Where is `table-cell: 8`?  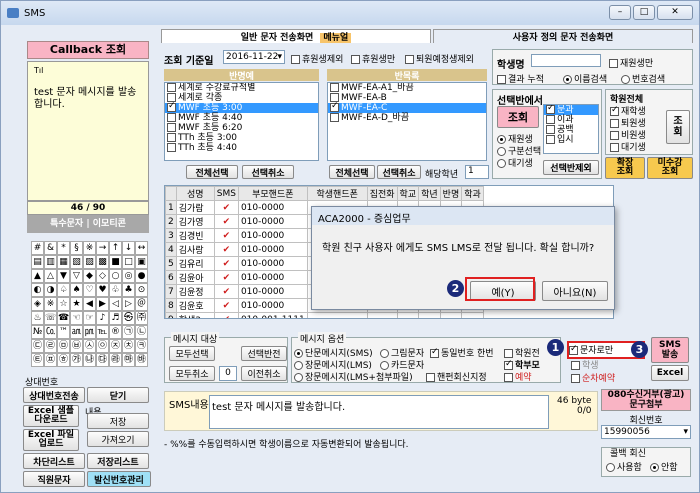
table-cell: 8 is located at coordinates (171, 305).